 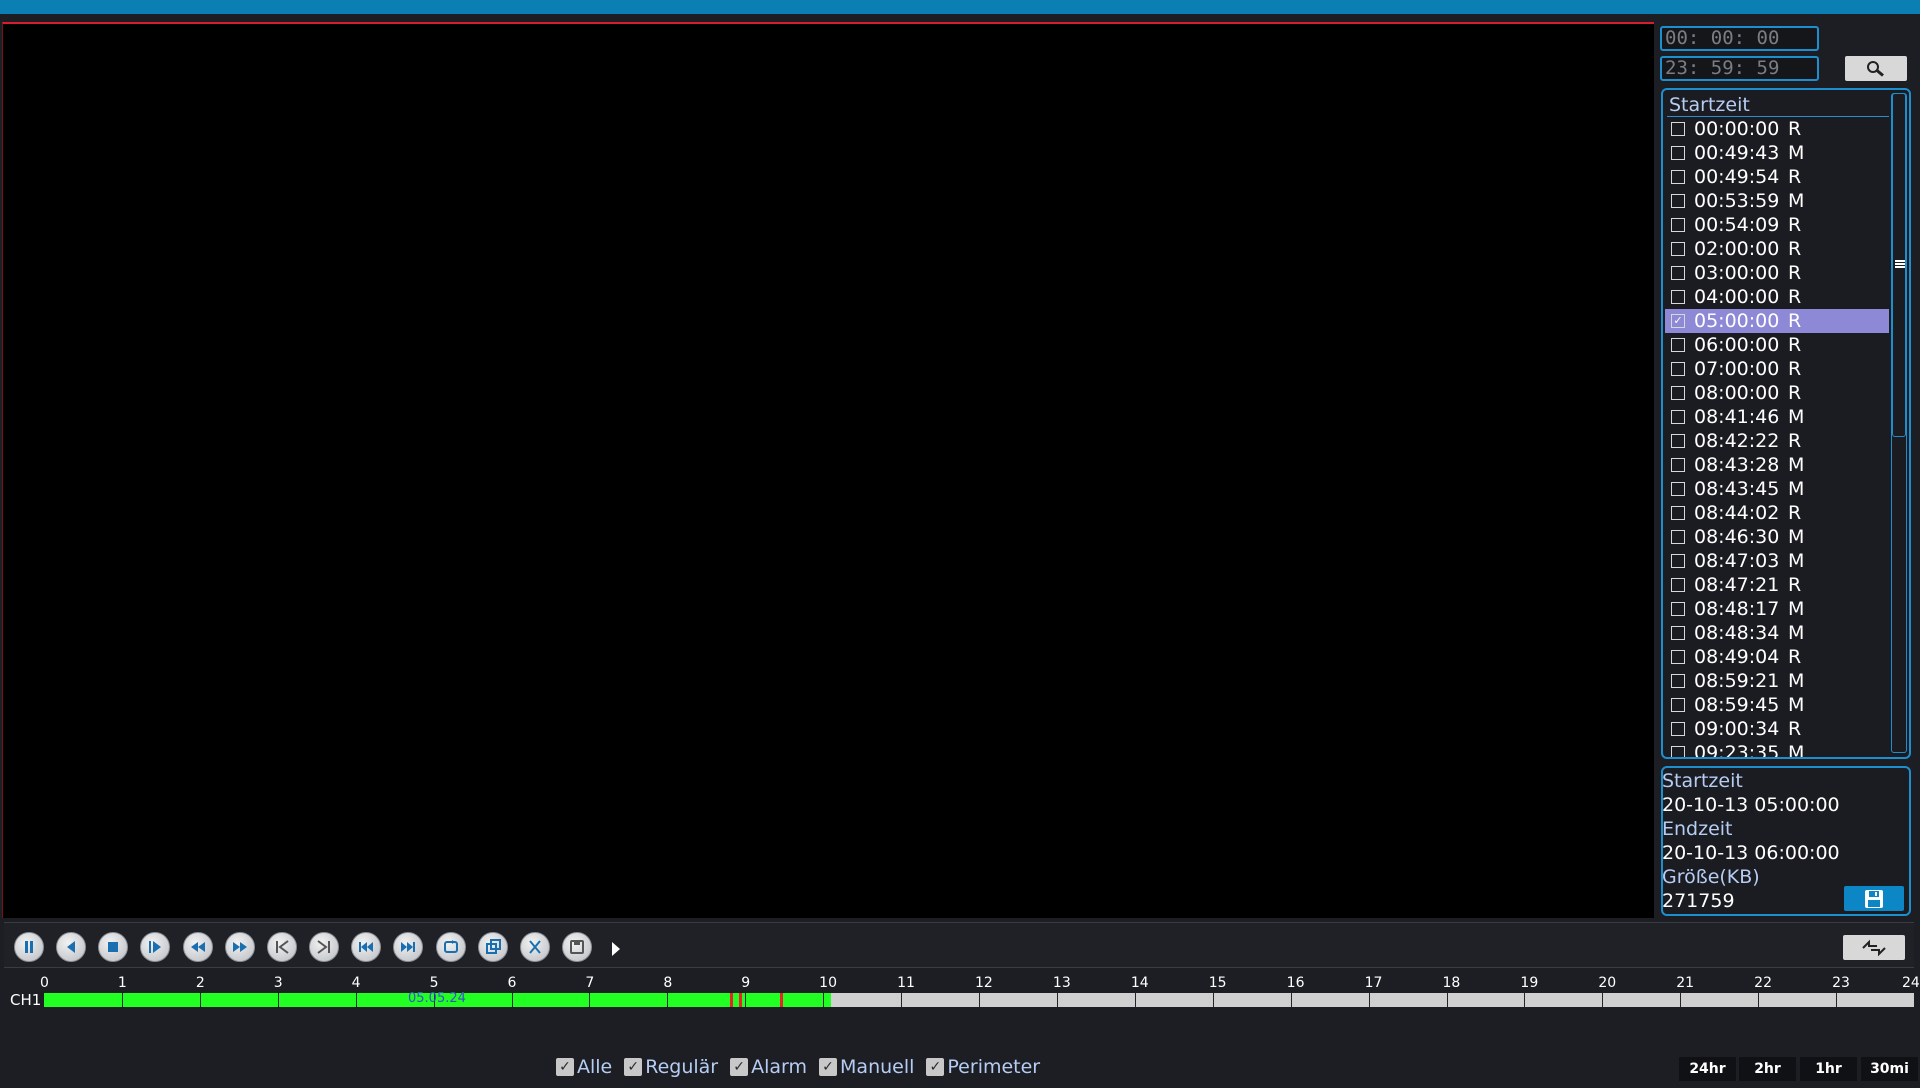 I want to click on record-row: 00:00:00 R, so click(x=1777, y=129).